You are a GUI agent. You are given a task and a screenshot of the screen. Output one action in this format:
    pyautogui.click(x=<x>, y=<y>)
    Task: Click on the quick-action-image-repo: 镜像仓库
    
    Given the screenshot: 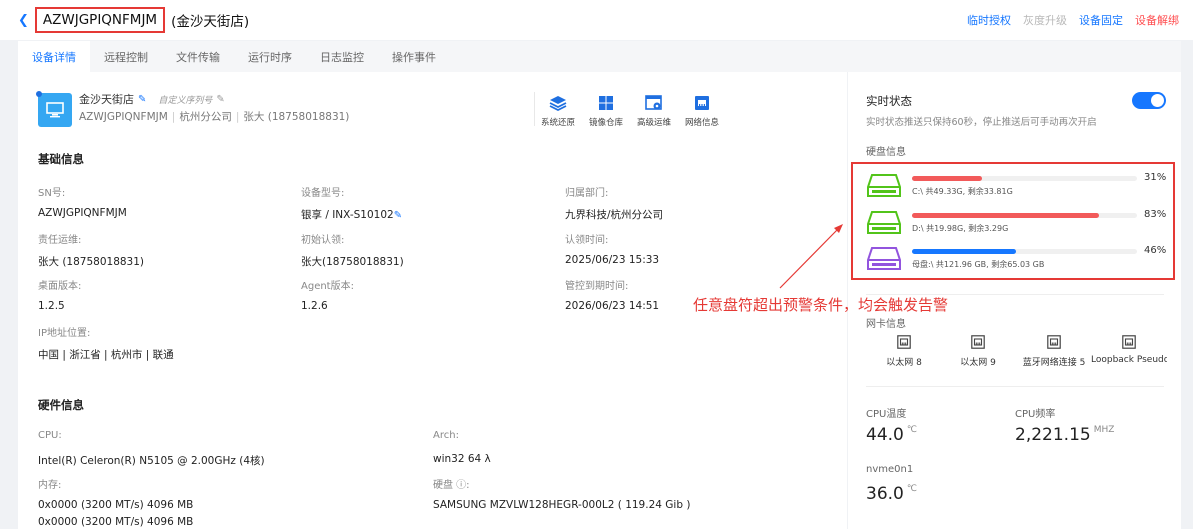 What is the action you would take?
    pyautogui.click(x=606, y=110)
    